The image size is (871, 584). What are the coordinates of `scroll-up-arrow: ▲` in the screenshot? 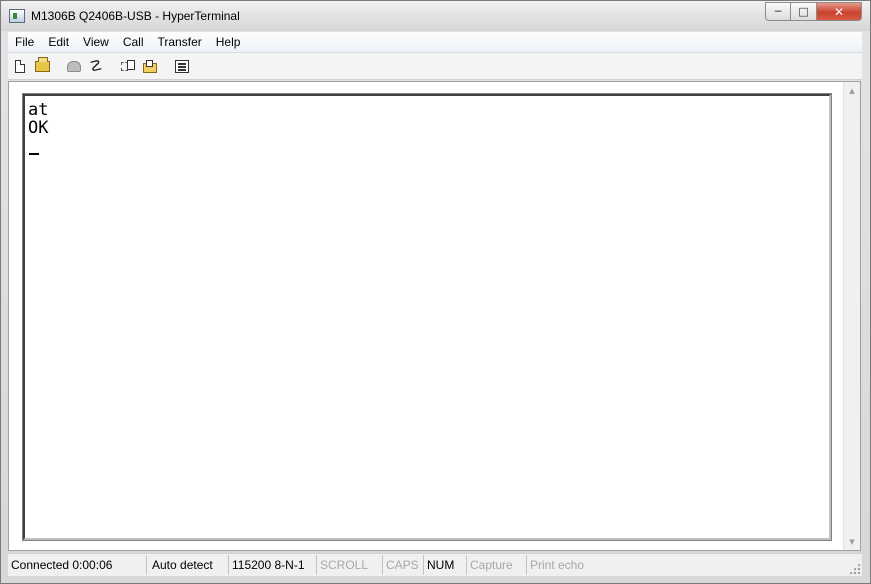 It's located at (852, 90).